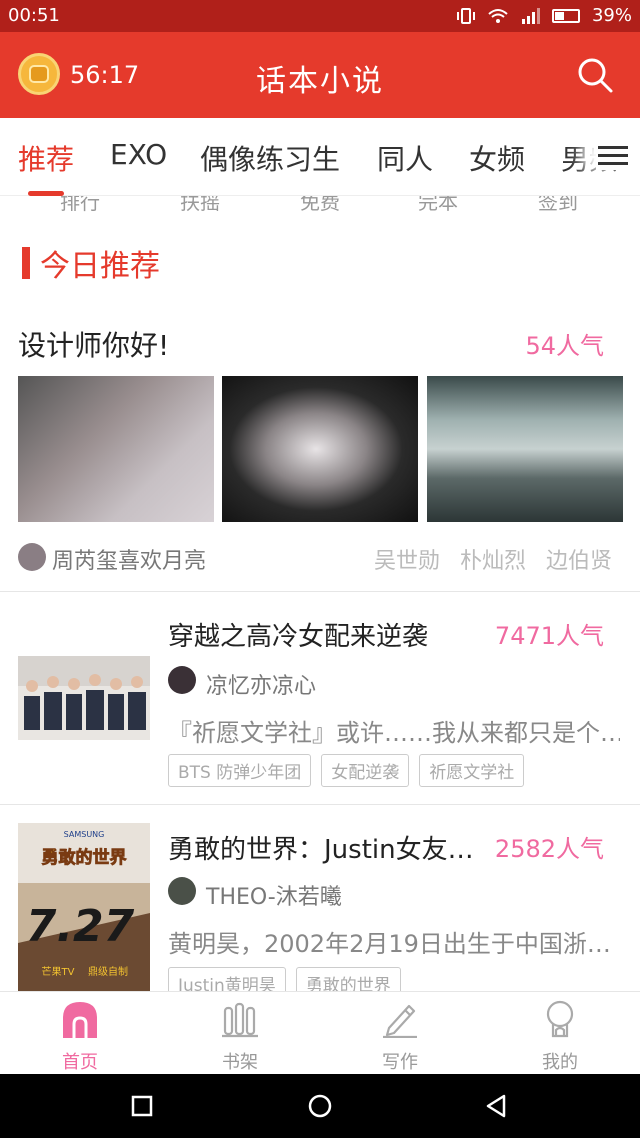 This screenshot has width=640, height=1138. I want to click on featured-tag: 朴灿烈, so click(493, 559).